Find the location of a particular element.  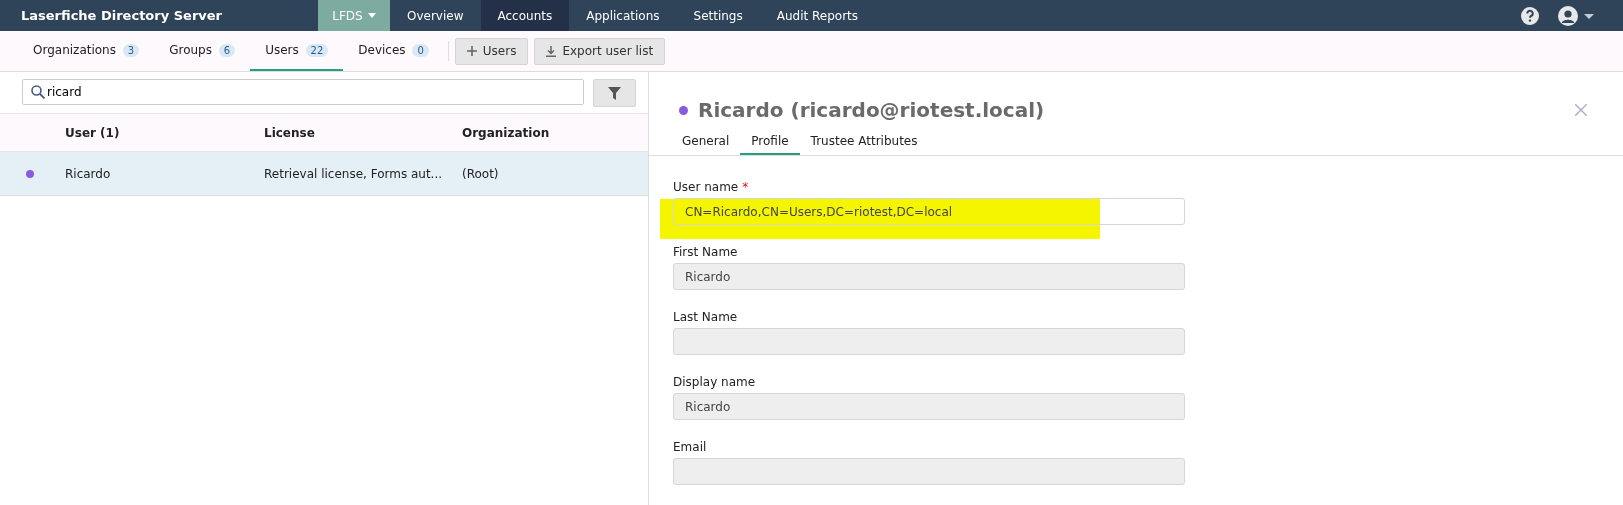

count-badge: 6 is located at coordinates (227, 50).